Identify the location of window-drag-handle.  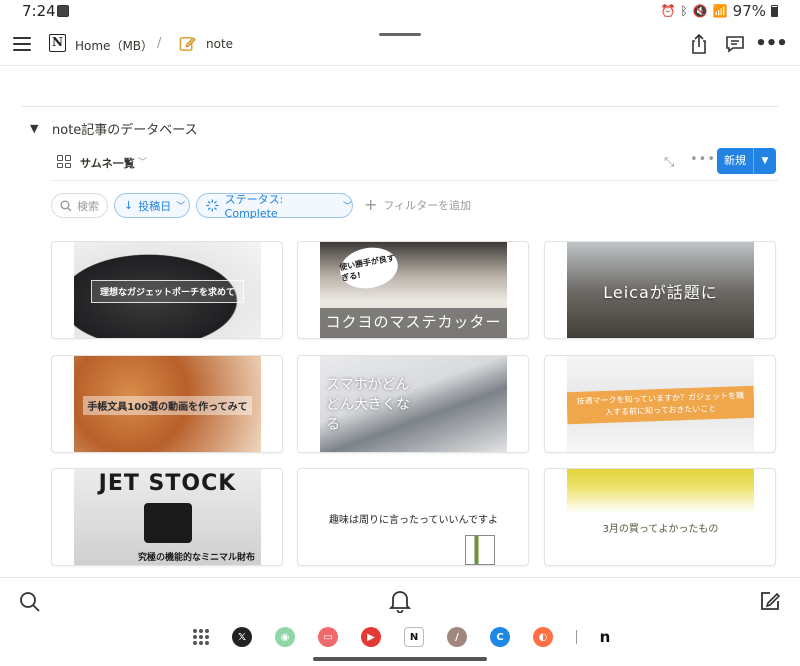
(400, 34).